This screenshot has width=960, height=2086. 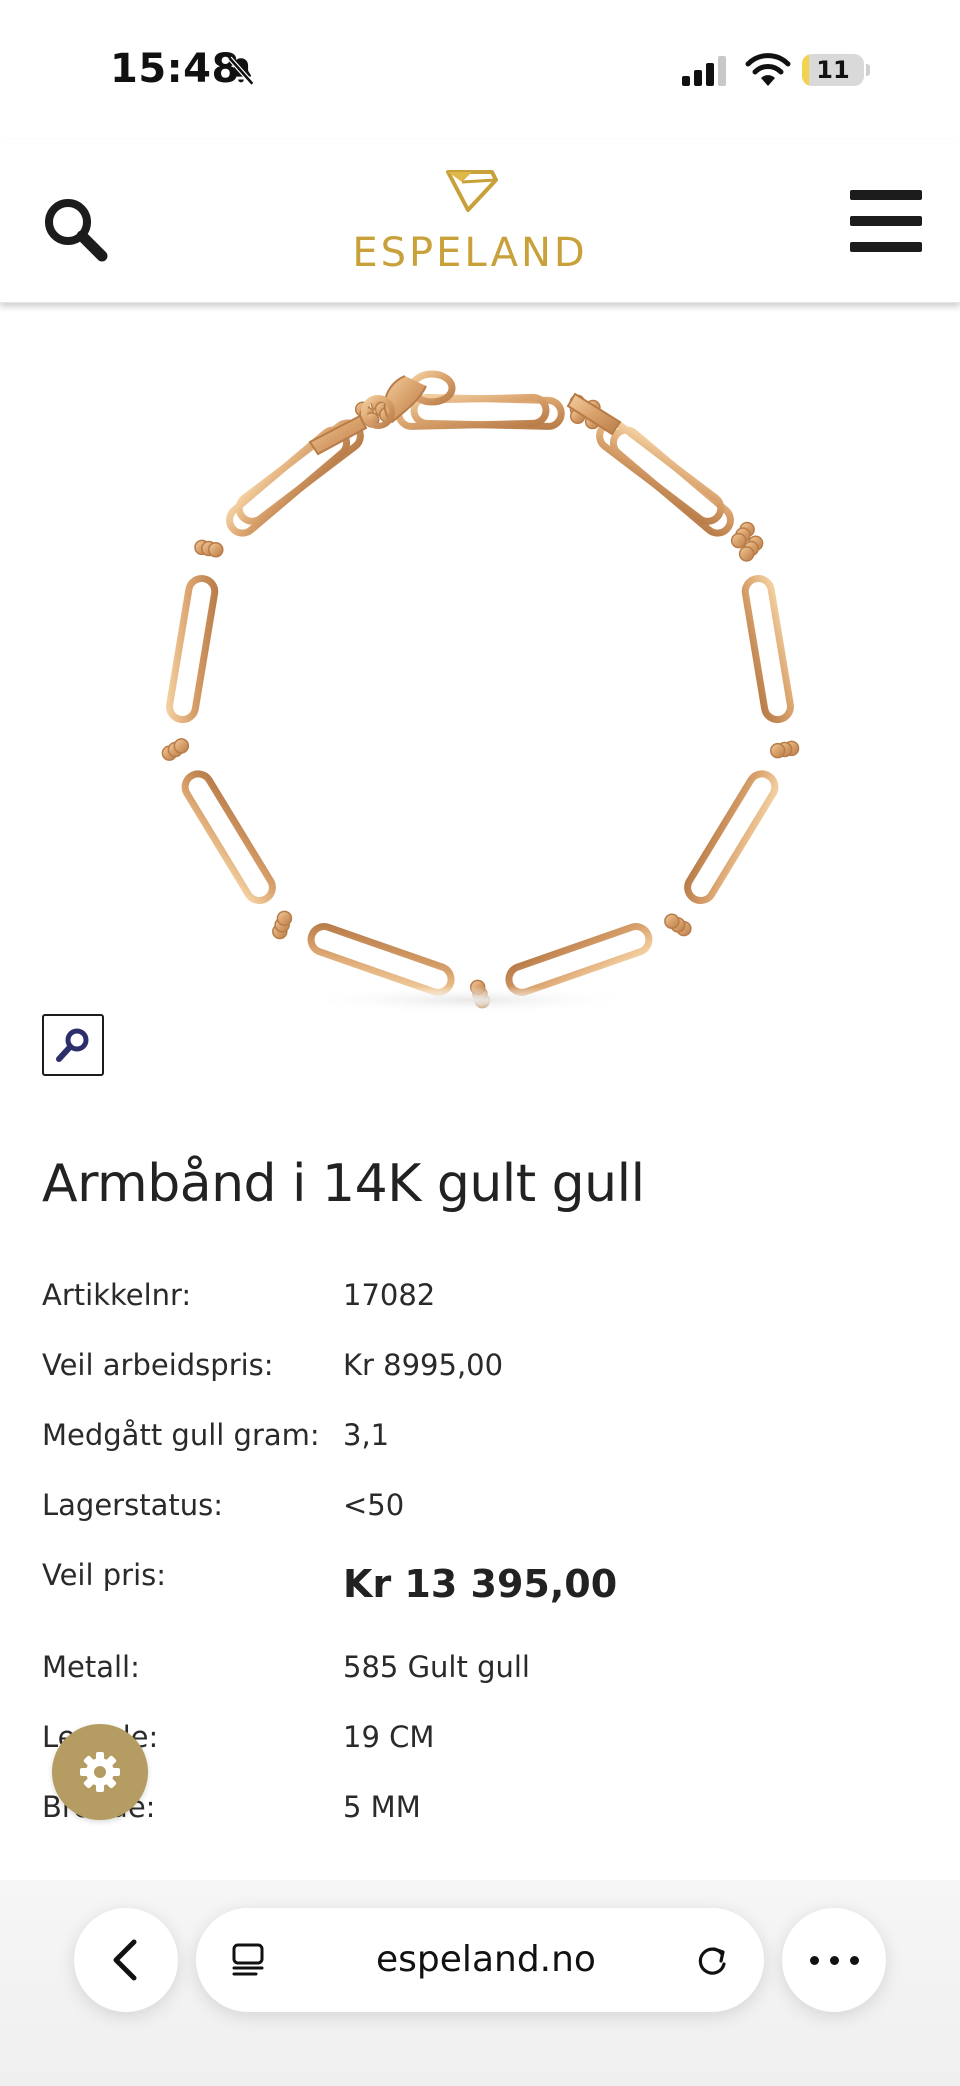 I want to click on status-bar: 15:48 11, so click(x=480, y=70).